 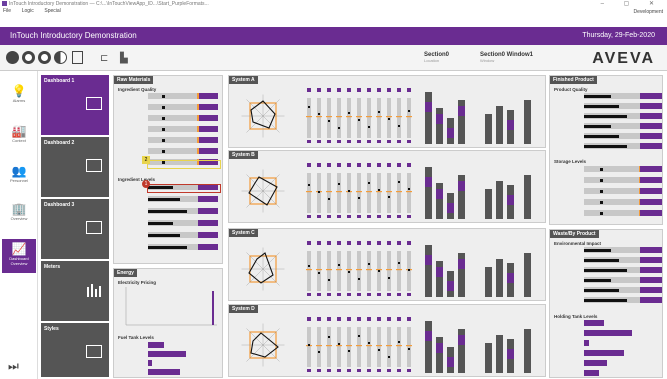 What do you see at coordinates (75, 291) in the screenshot?
I see `dashboard-tile-meters: Meters` at bounding box center [75, 291].